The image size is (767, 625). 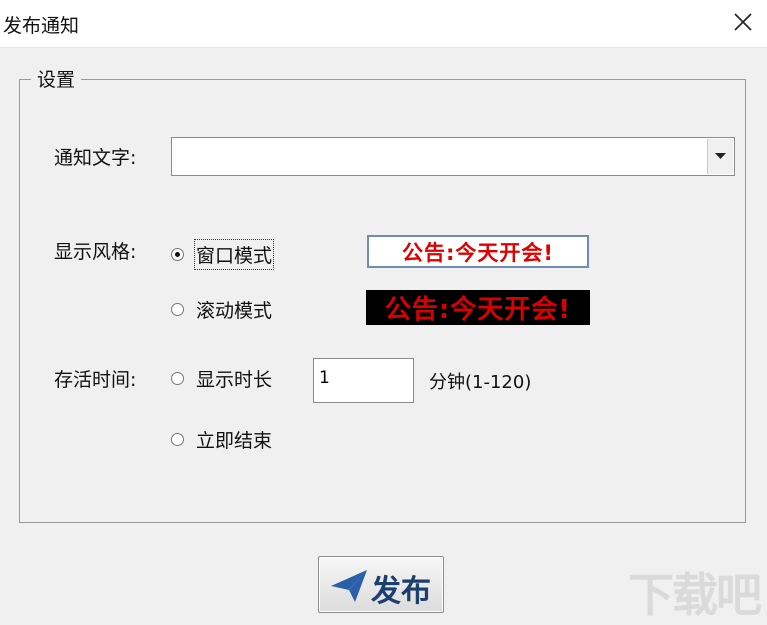 I want to click on watermark: 下载吧, so click(x=695, y=595).